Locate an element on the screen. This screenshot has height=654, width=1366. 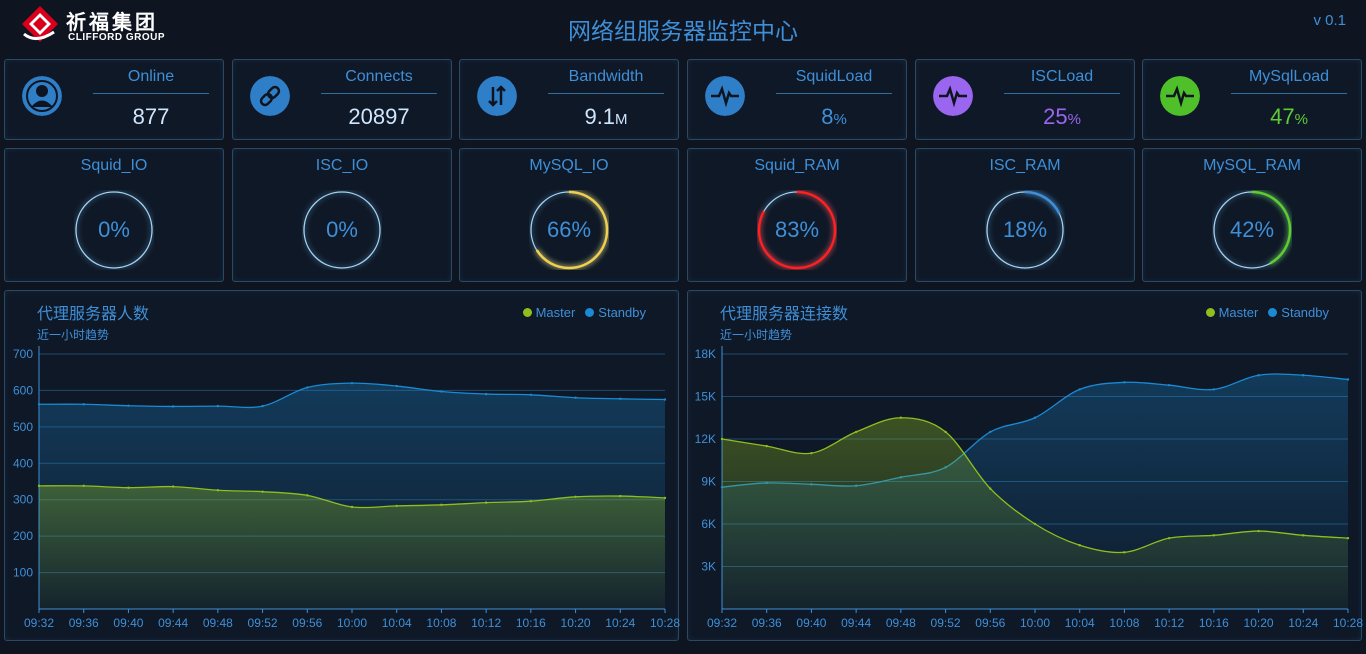
gauge-label: MySQL_RAM is located at coordinates (1252, 165).